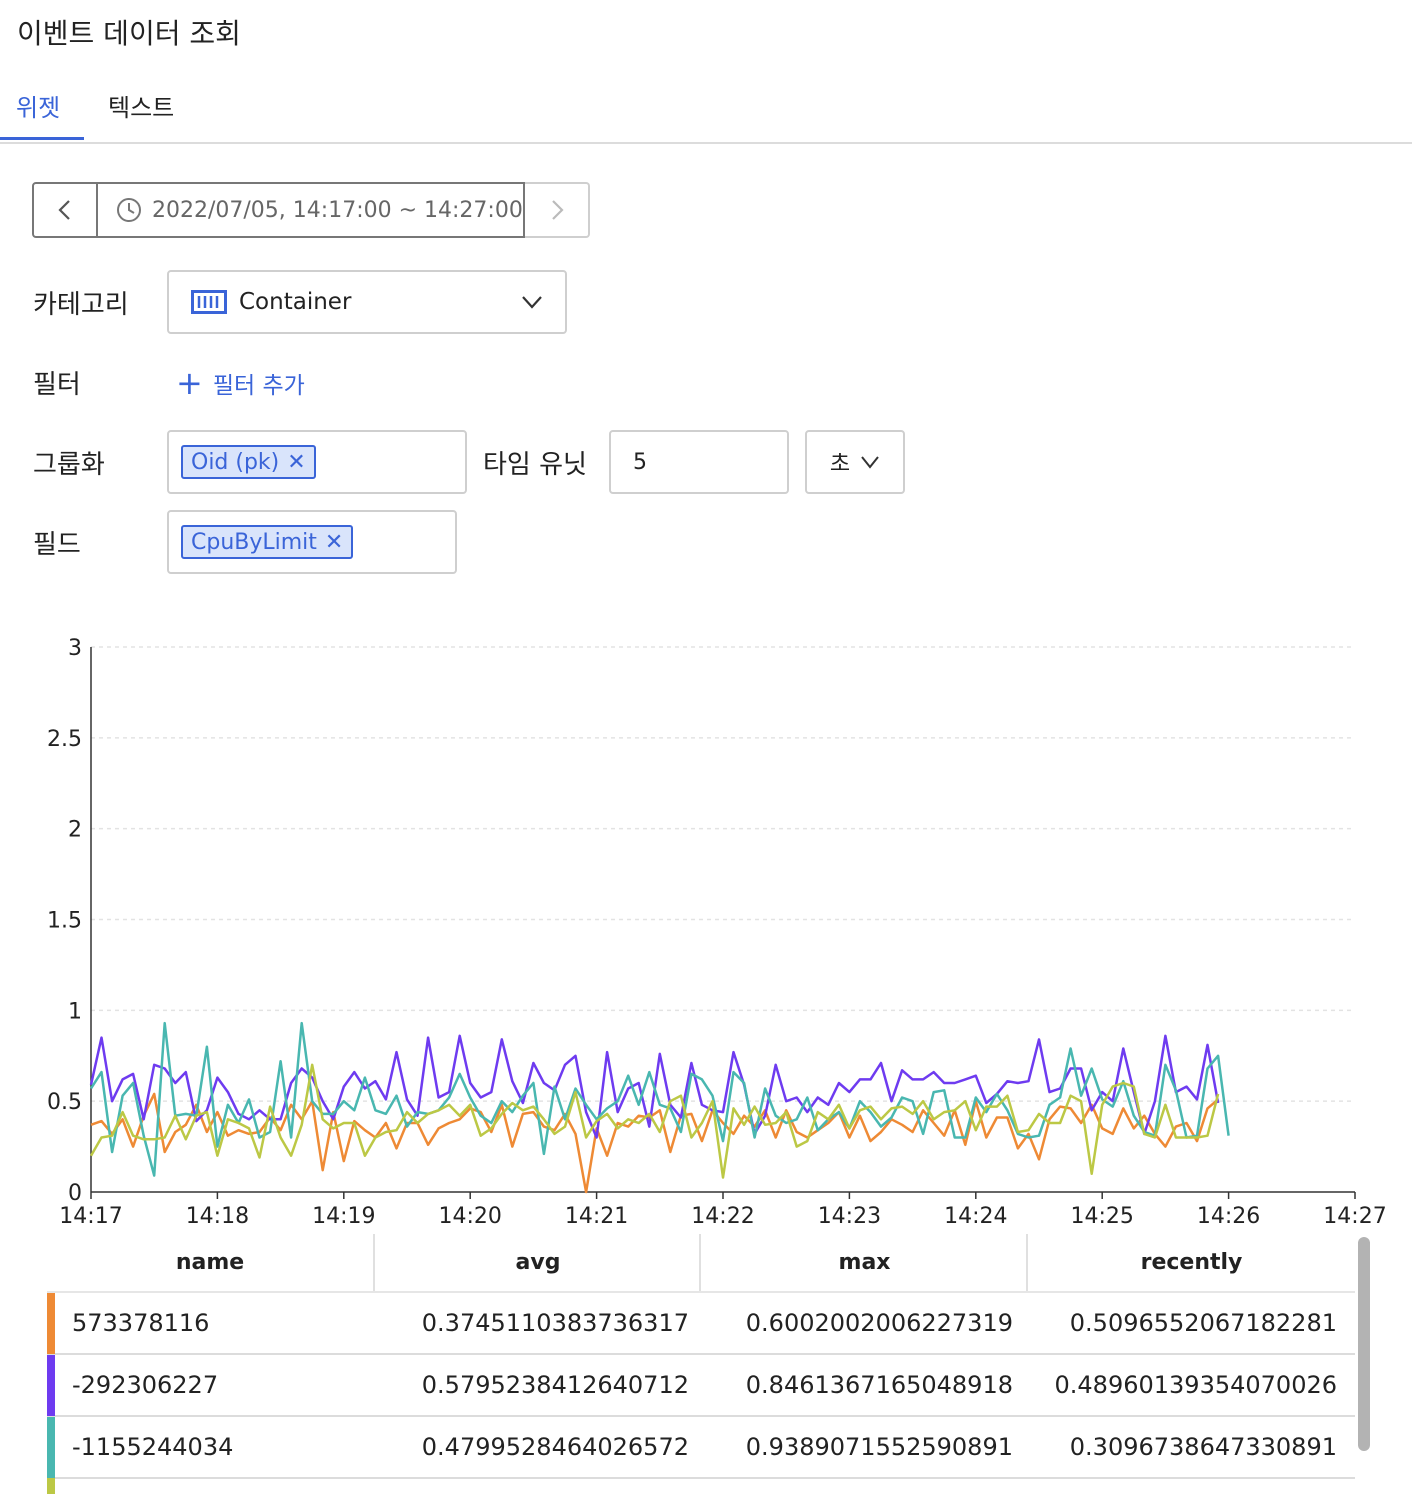  I want to click on field-tag-label: CpuByLimit, so click(254, 542).